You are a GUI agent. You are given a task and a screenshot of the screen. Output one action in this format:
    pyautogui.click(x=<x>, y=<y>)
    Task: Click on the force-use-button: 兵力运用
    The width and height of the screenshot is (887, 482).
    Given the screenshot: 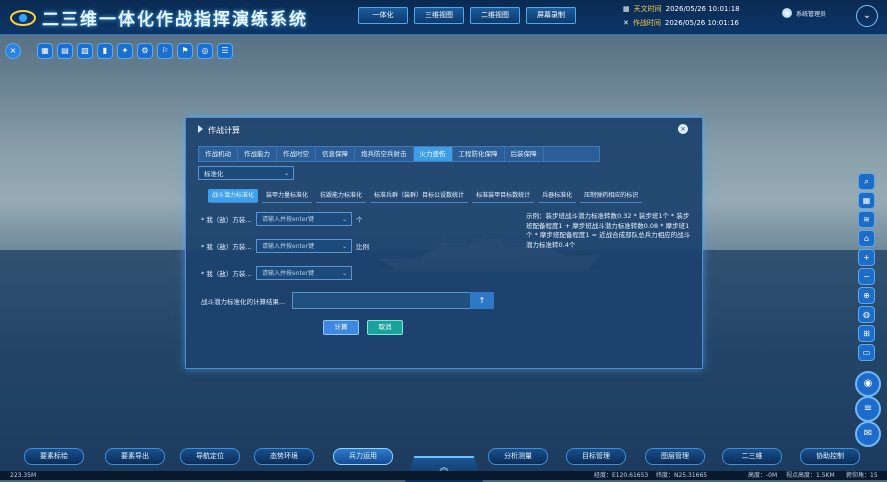 What is the action you would take?
    pyautogui.click(x=363, y=456)
    